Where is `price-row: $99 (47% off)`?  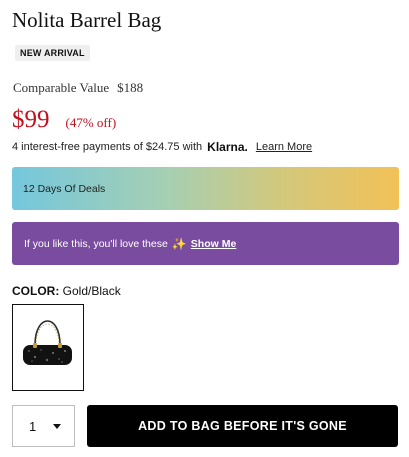 price-row: $99 (47% off) is located at coordinates (64, 120).